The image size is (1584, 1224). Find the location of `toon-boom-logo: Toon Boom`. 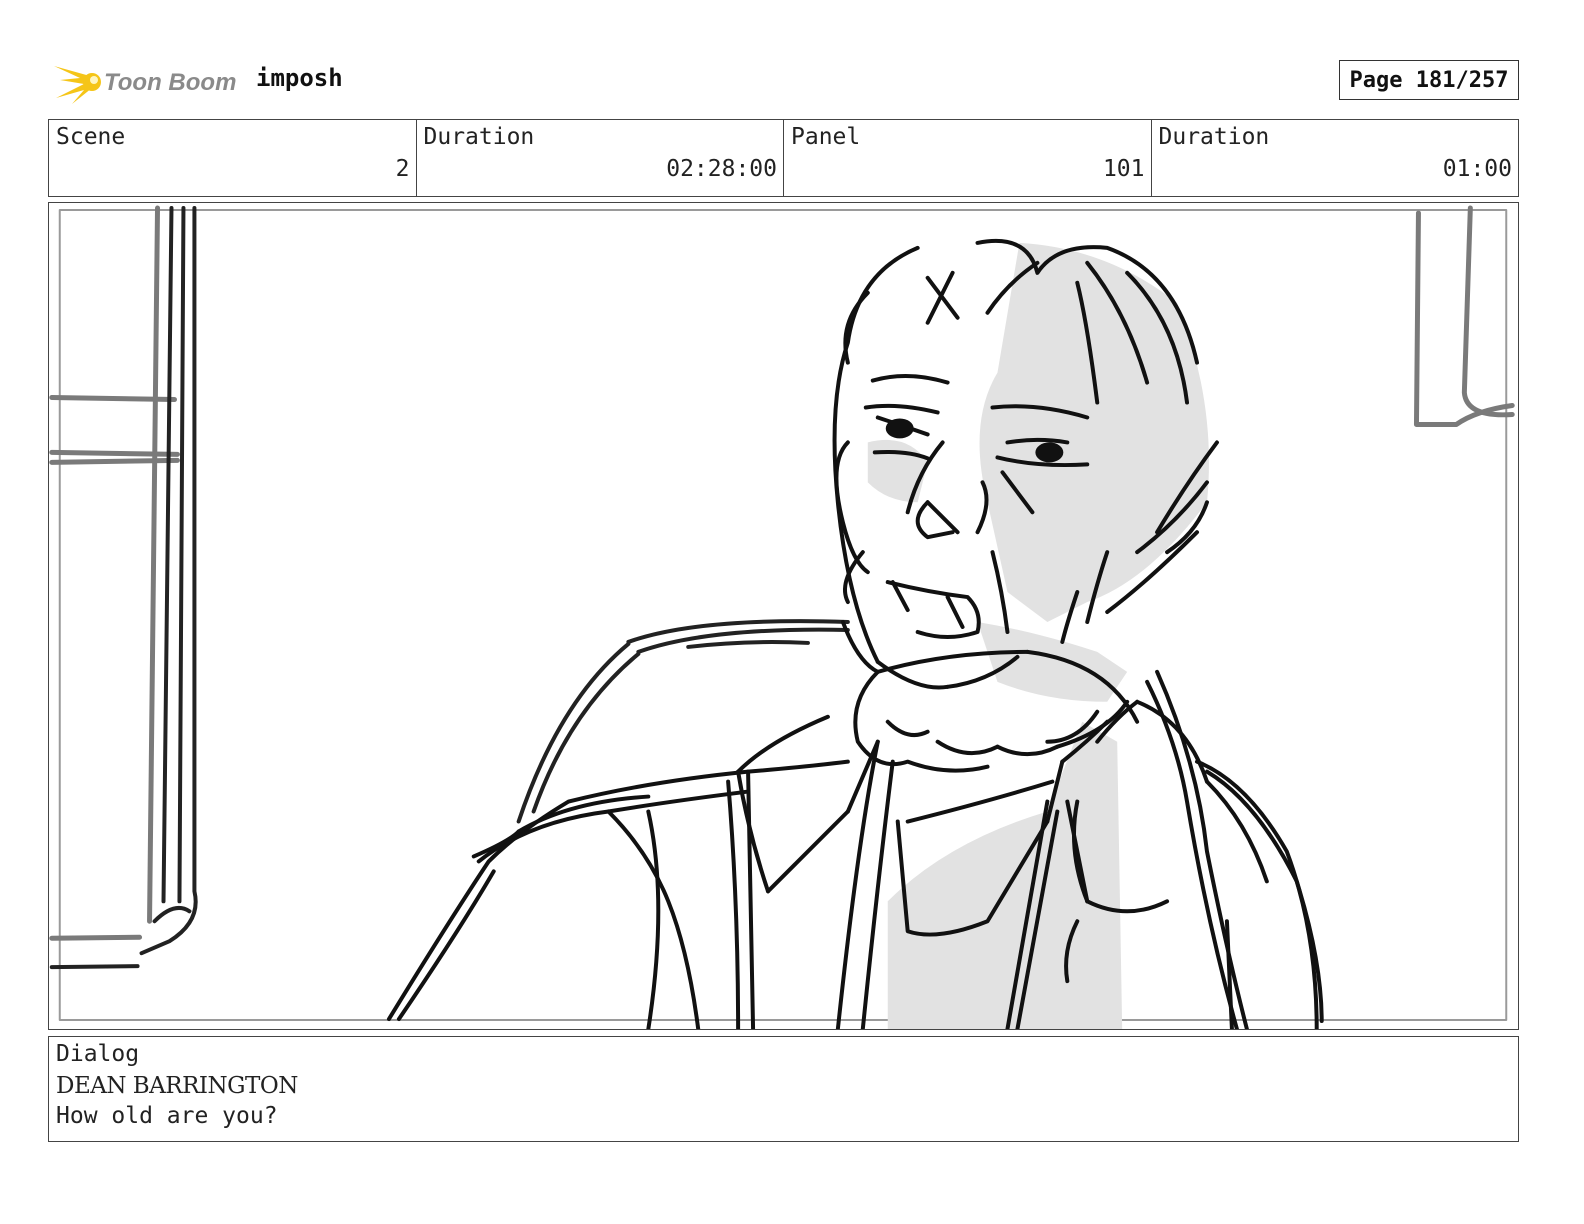

toon-boom-logo: Toon Boom is located at coordinates (145, 82).